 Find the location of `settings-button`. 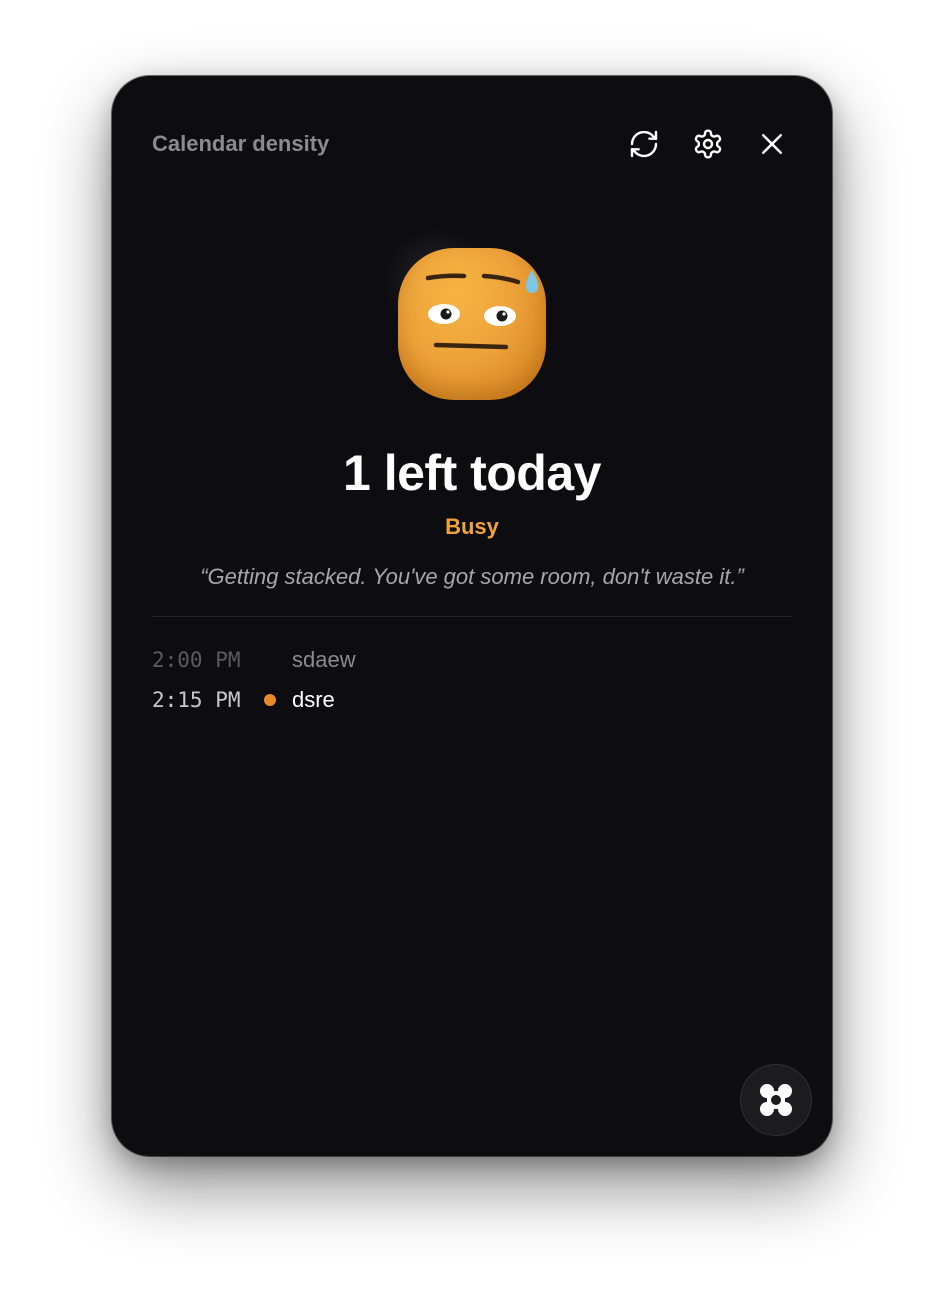

settings-button is located at coordinates (708, 144).